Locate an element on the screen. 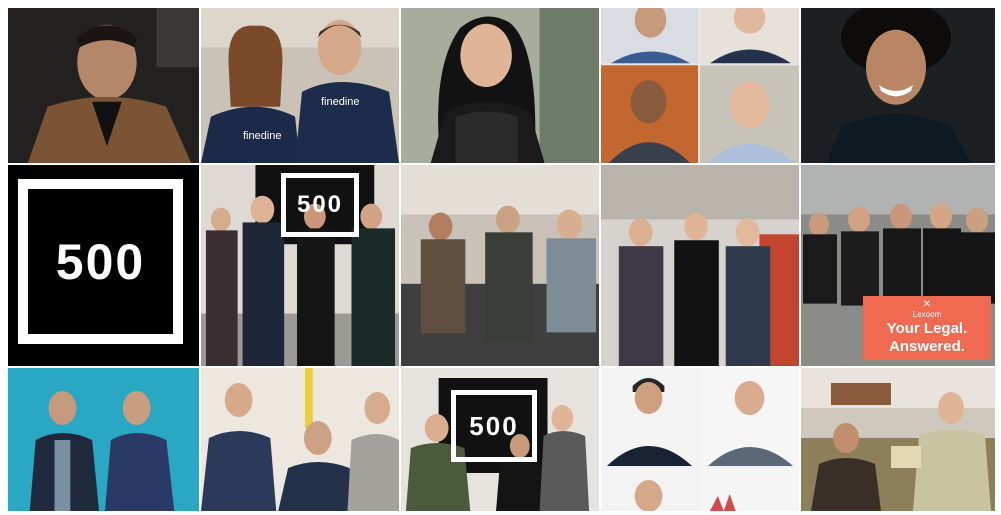 The width and height of the screenshot is (1001, 515). sign-line-2: Answered. is located at coordinates (927, 346).